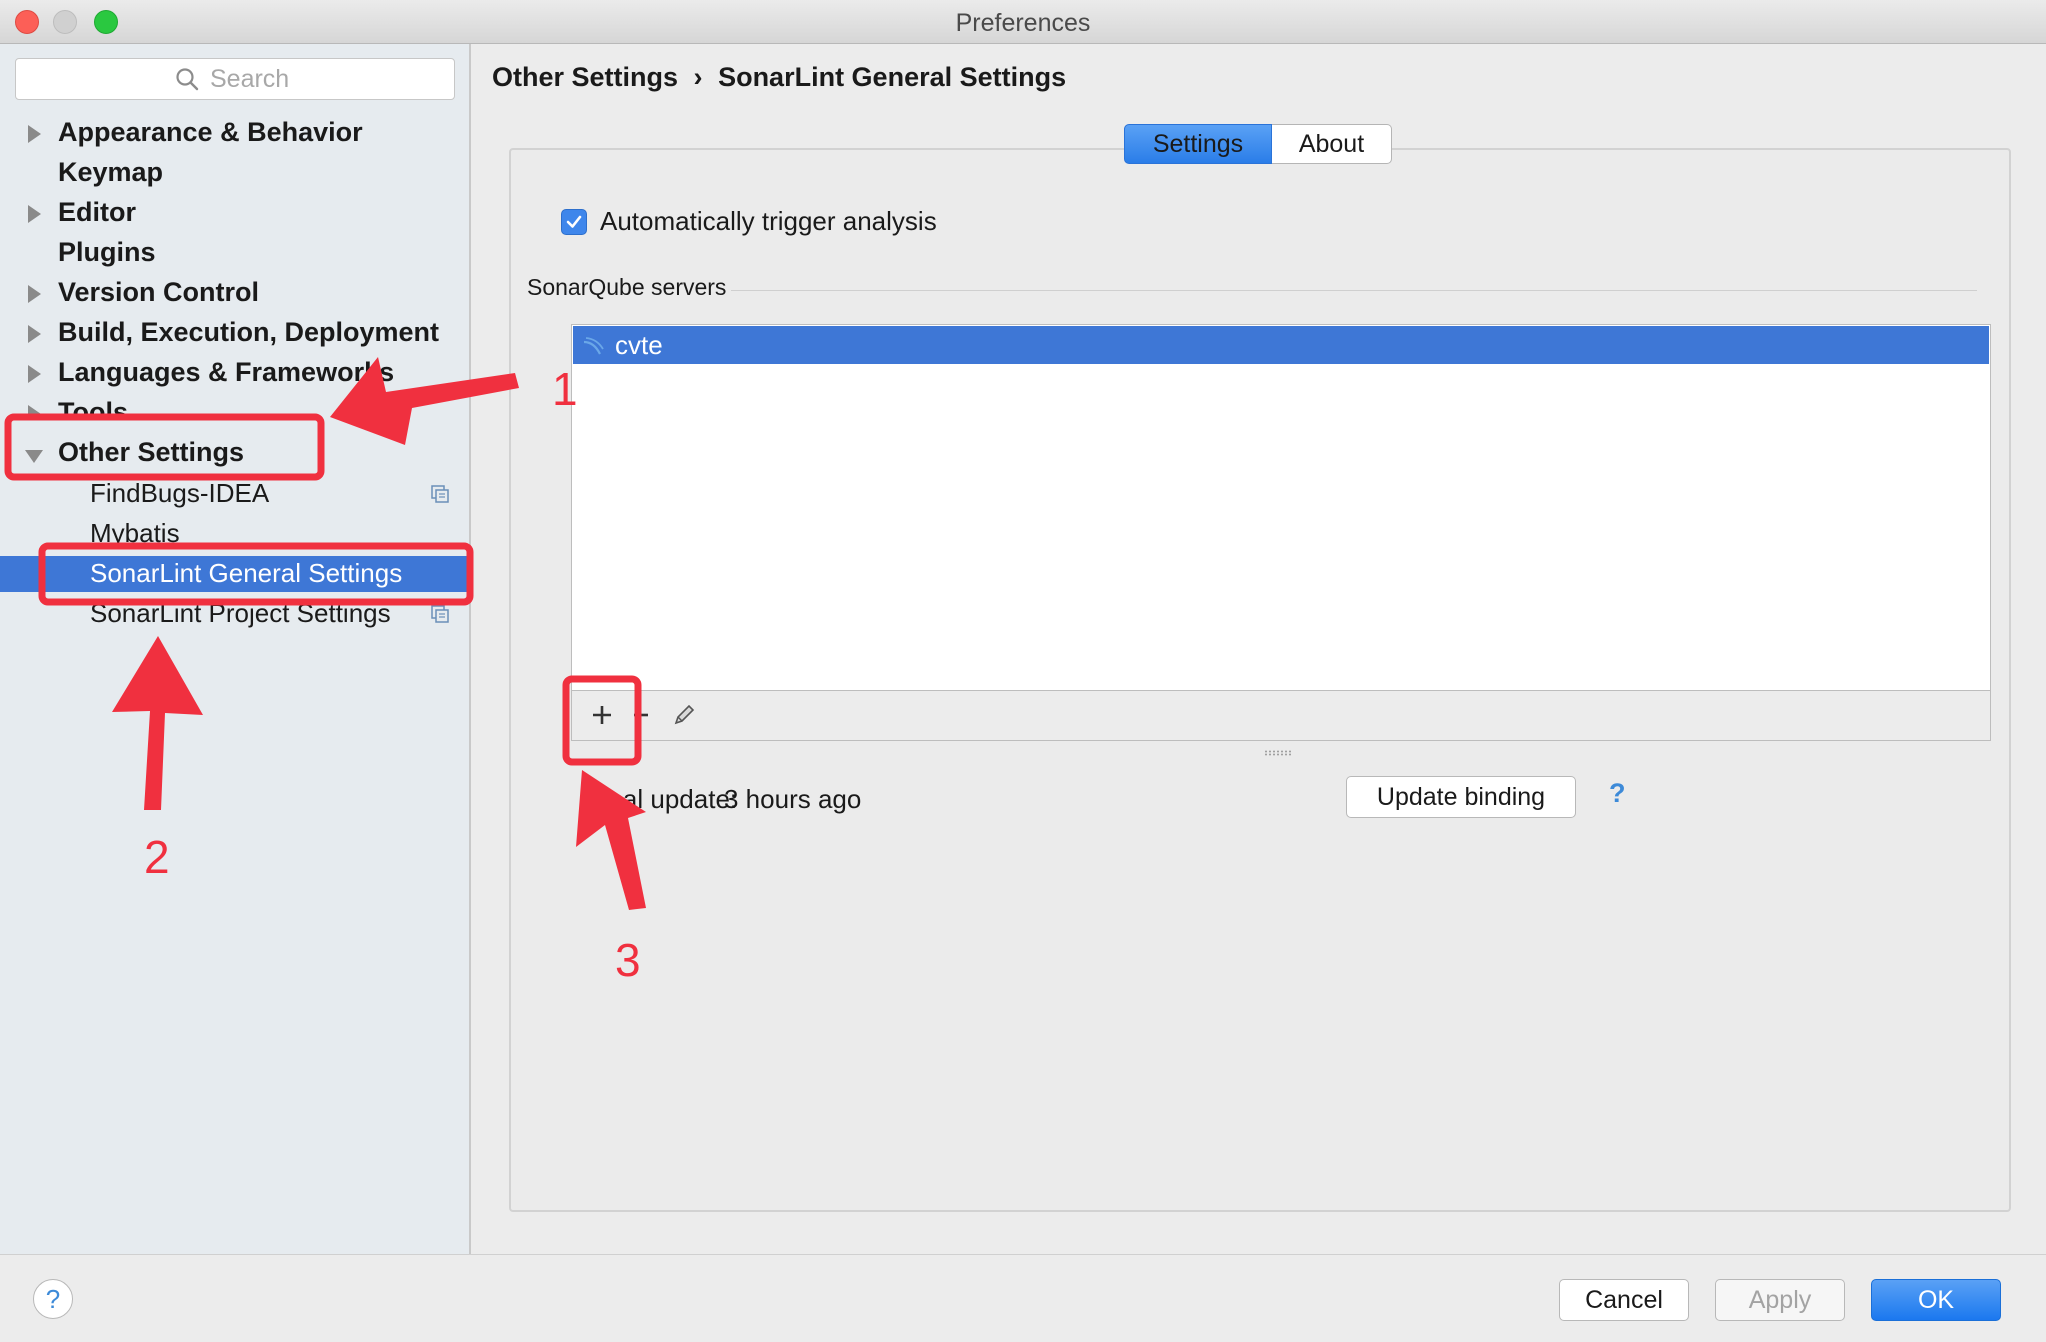  I want to click on tree-item-sonarlint-project-settings: SonarLint Project Settings, so click(234, 614).